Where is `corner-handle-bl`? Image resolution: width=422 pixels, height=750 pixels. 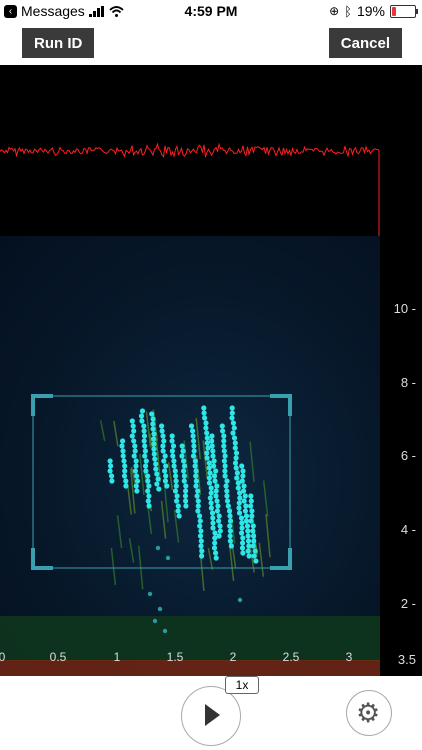 corner-handle-bl is located at coordinates (42, 559).